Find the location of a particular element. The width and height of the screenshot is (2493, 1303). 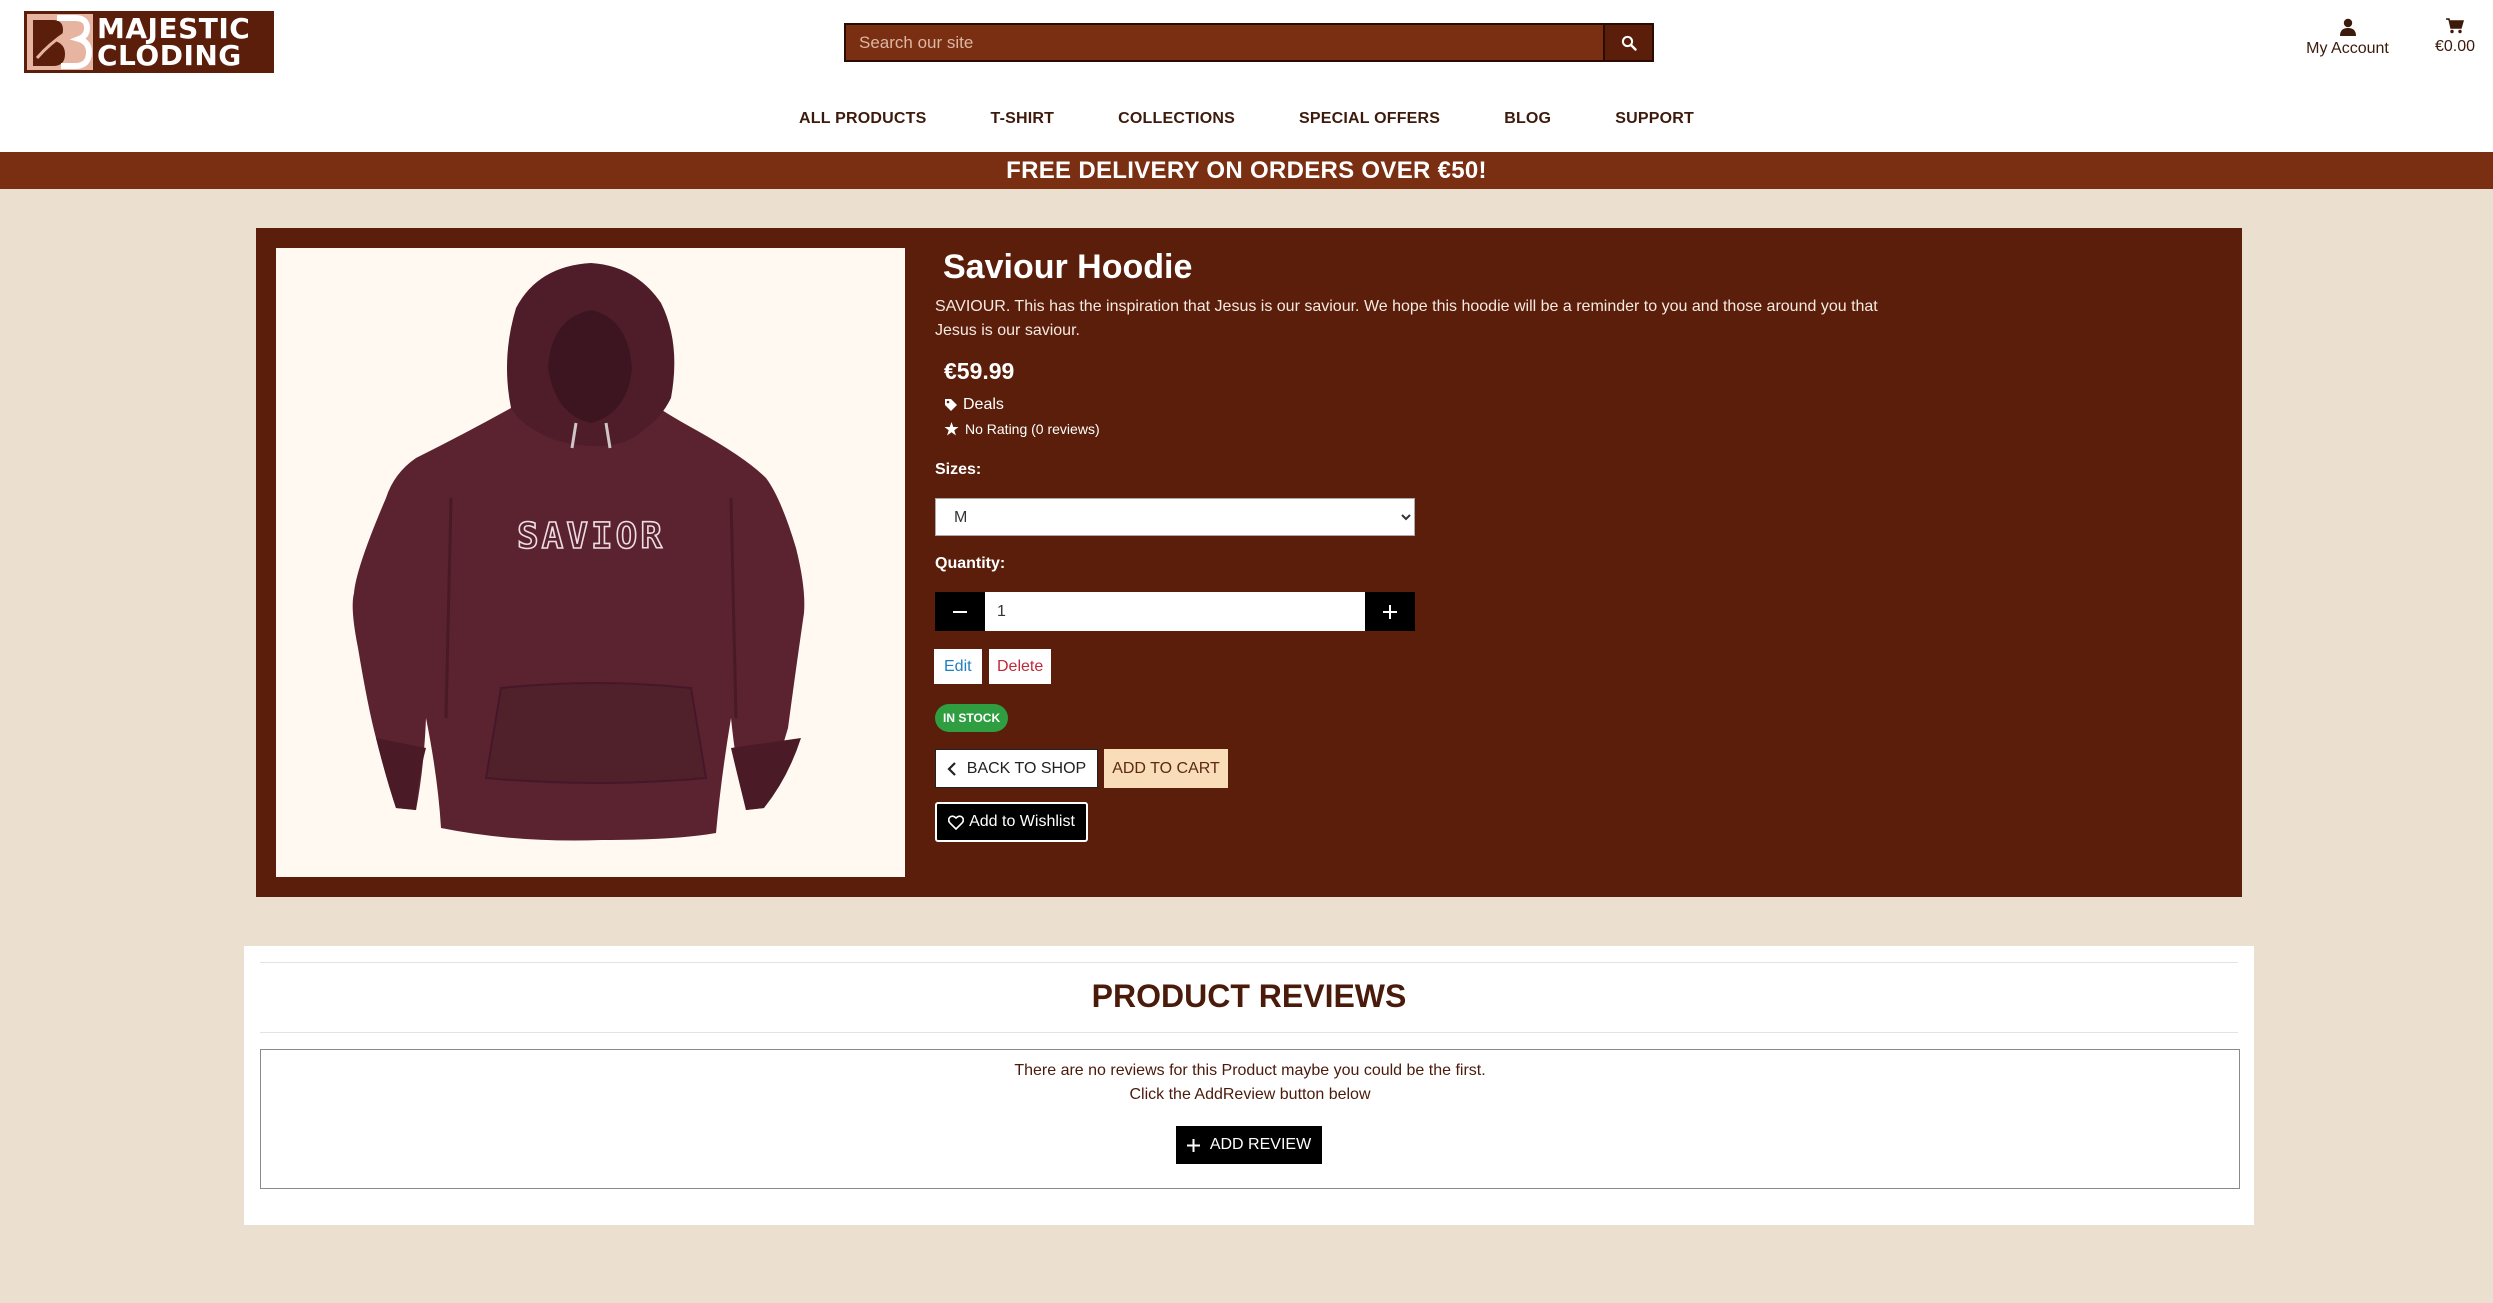

nav-blog: BLOG is located at coordinates (1527, 119).